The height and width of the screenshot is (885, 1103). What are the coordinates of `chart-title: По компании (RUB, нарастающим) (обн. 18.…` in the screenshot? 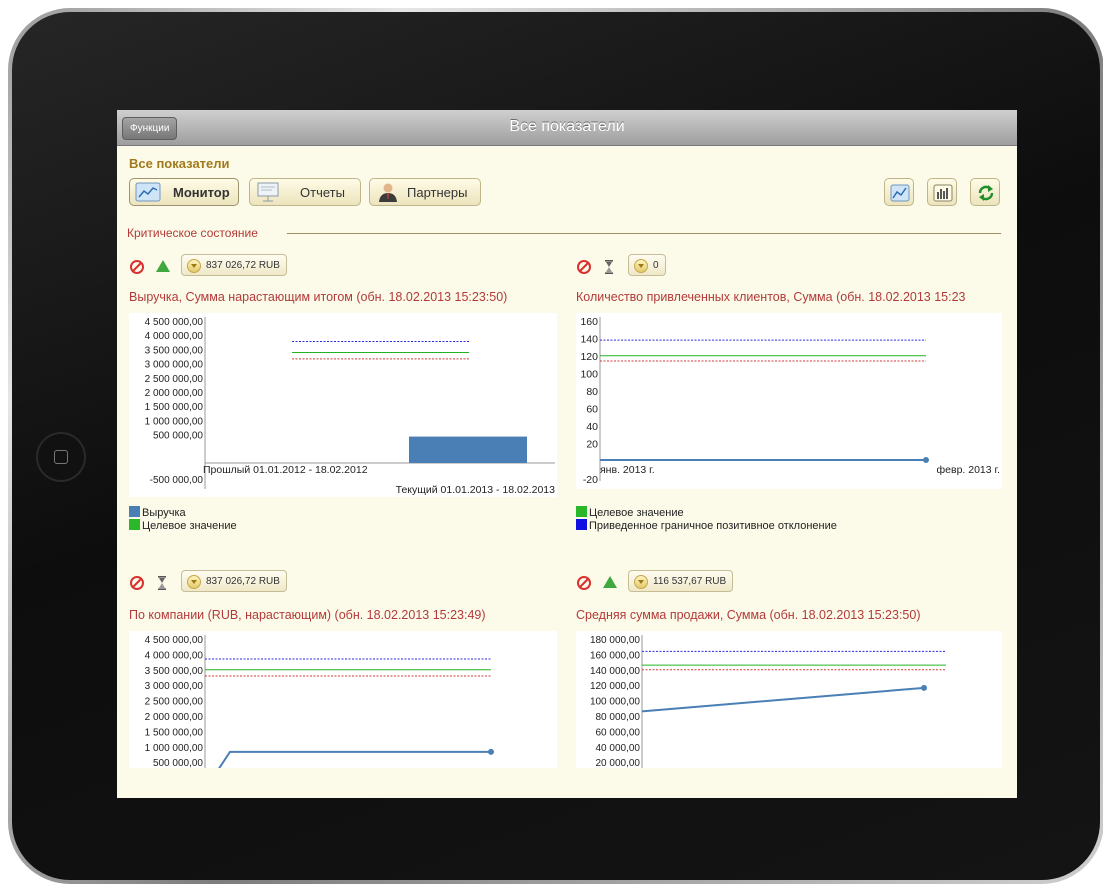 It's located at (307, 615).